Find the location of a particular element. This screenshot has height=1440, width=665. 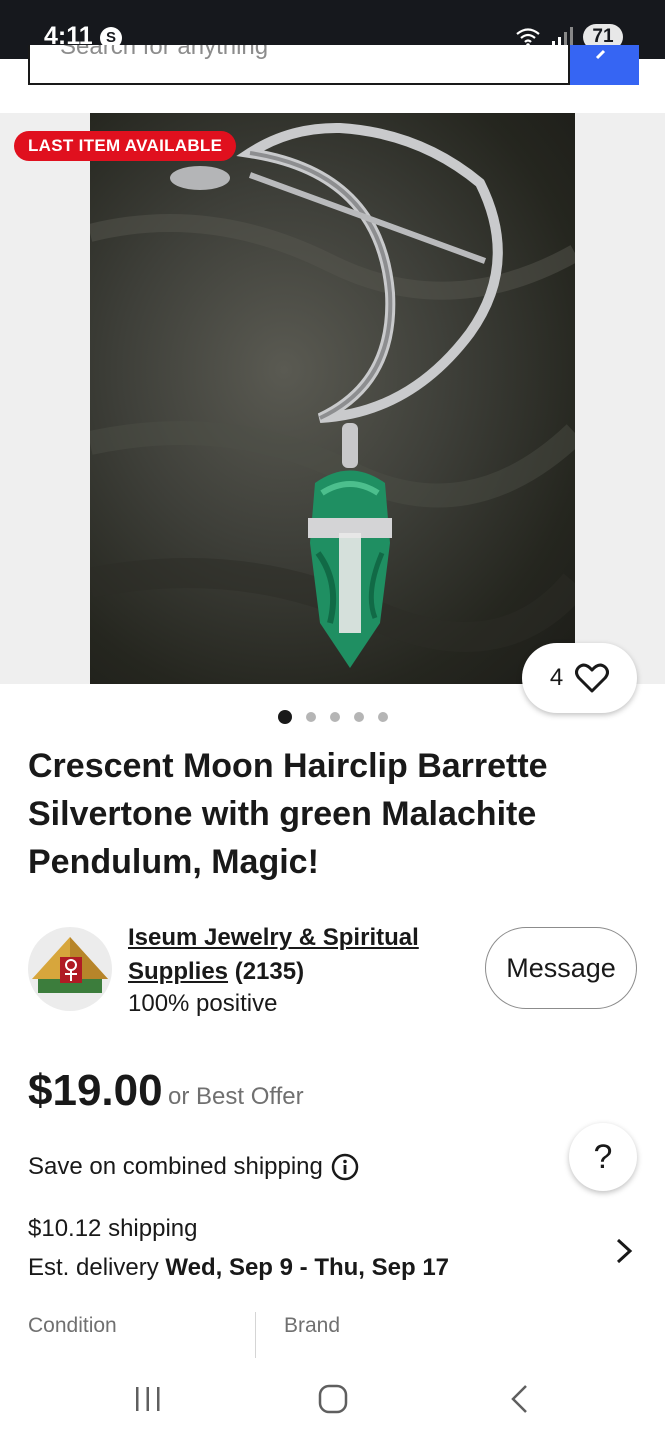

message-button: Message is located at coordinates (561, 968).